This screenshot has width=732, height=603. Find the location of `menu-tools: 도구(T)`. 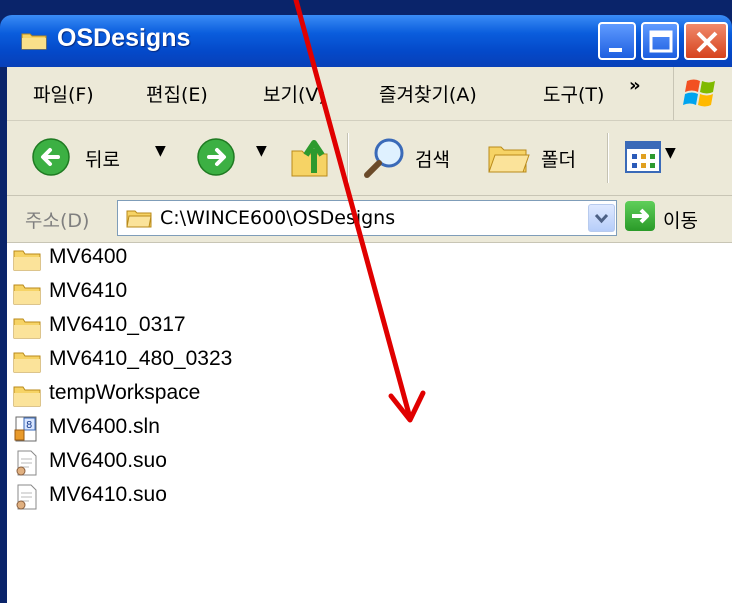

menu-tools: 도구(T) is located at coordinates (580, 93).